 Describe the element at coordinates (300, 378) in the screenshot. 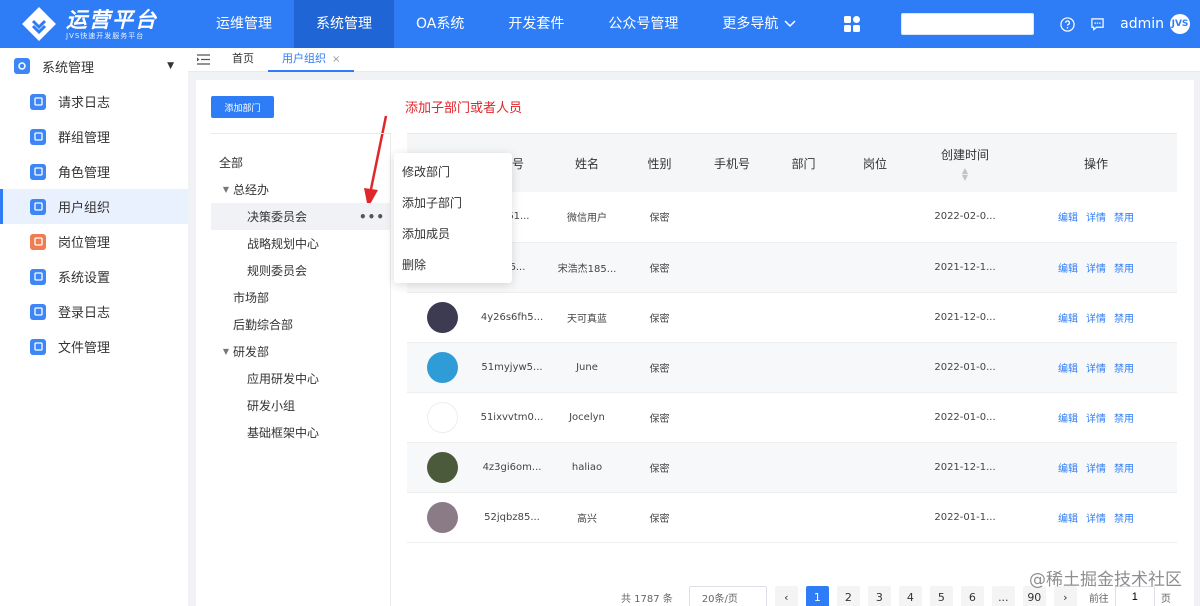

I see `tree-node: 应用研发中心` at that location.